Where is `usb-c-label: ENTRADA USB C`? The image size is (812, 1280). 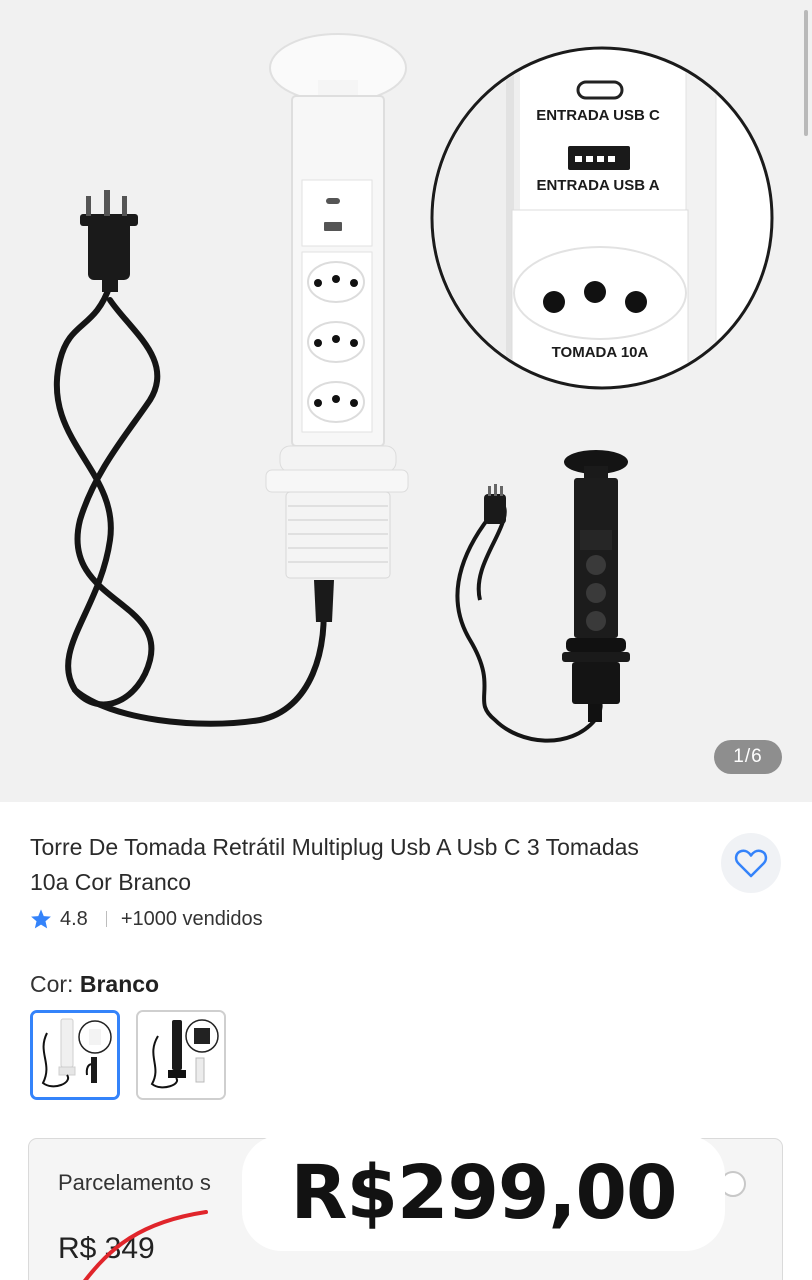 usb-c-label: ENTRADA USB C is located at coordinates (598, 115).